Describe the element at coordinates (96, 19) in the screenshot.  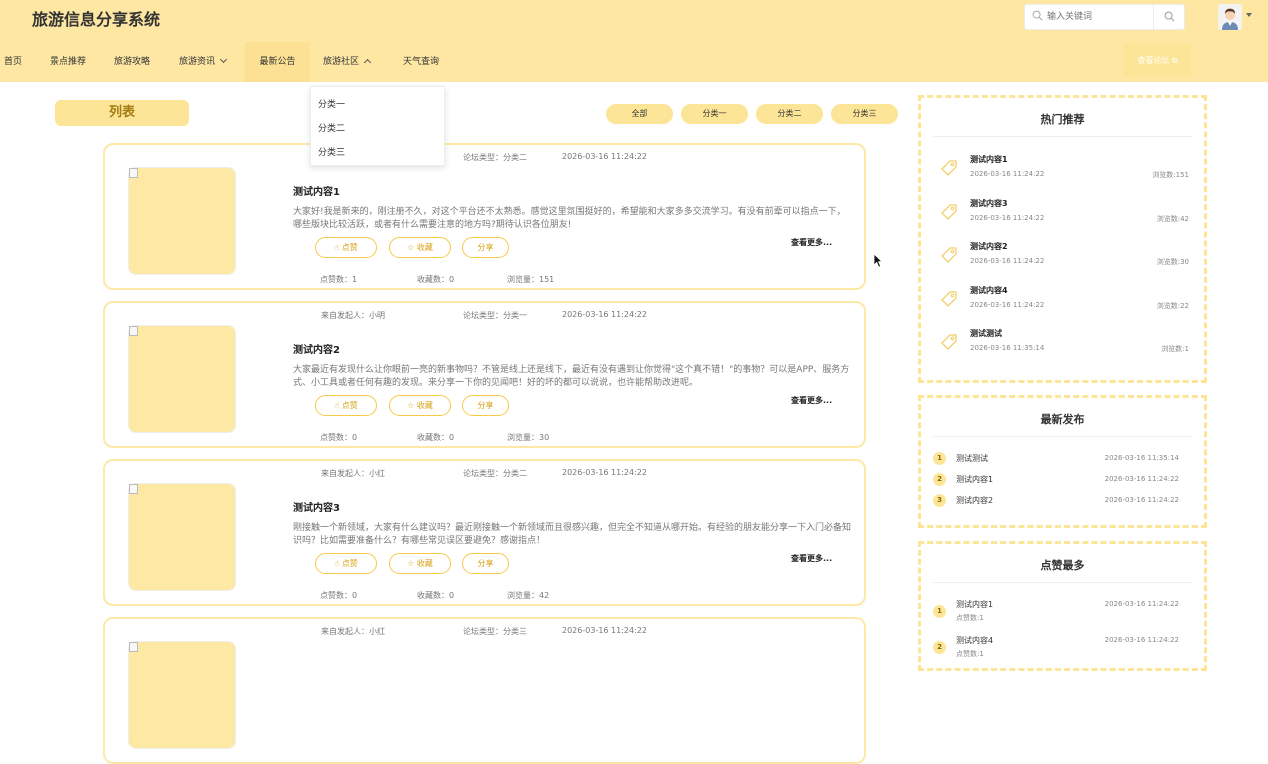
I see `site-title: 旅游信息分享系统` at that location.